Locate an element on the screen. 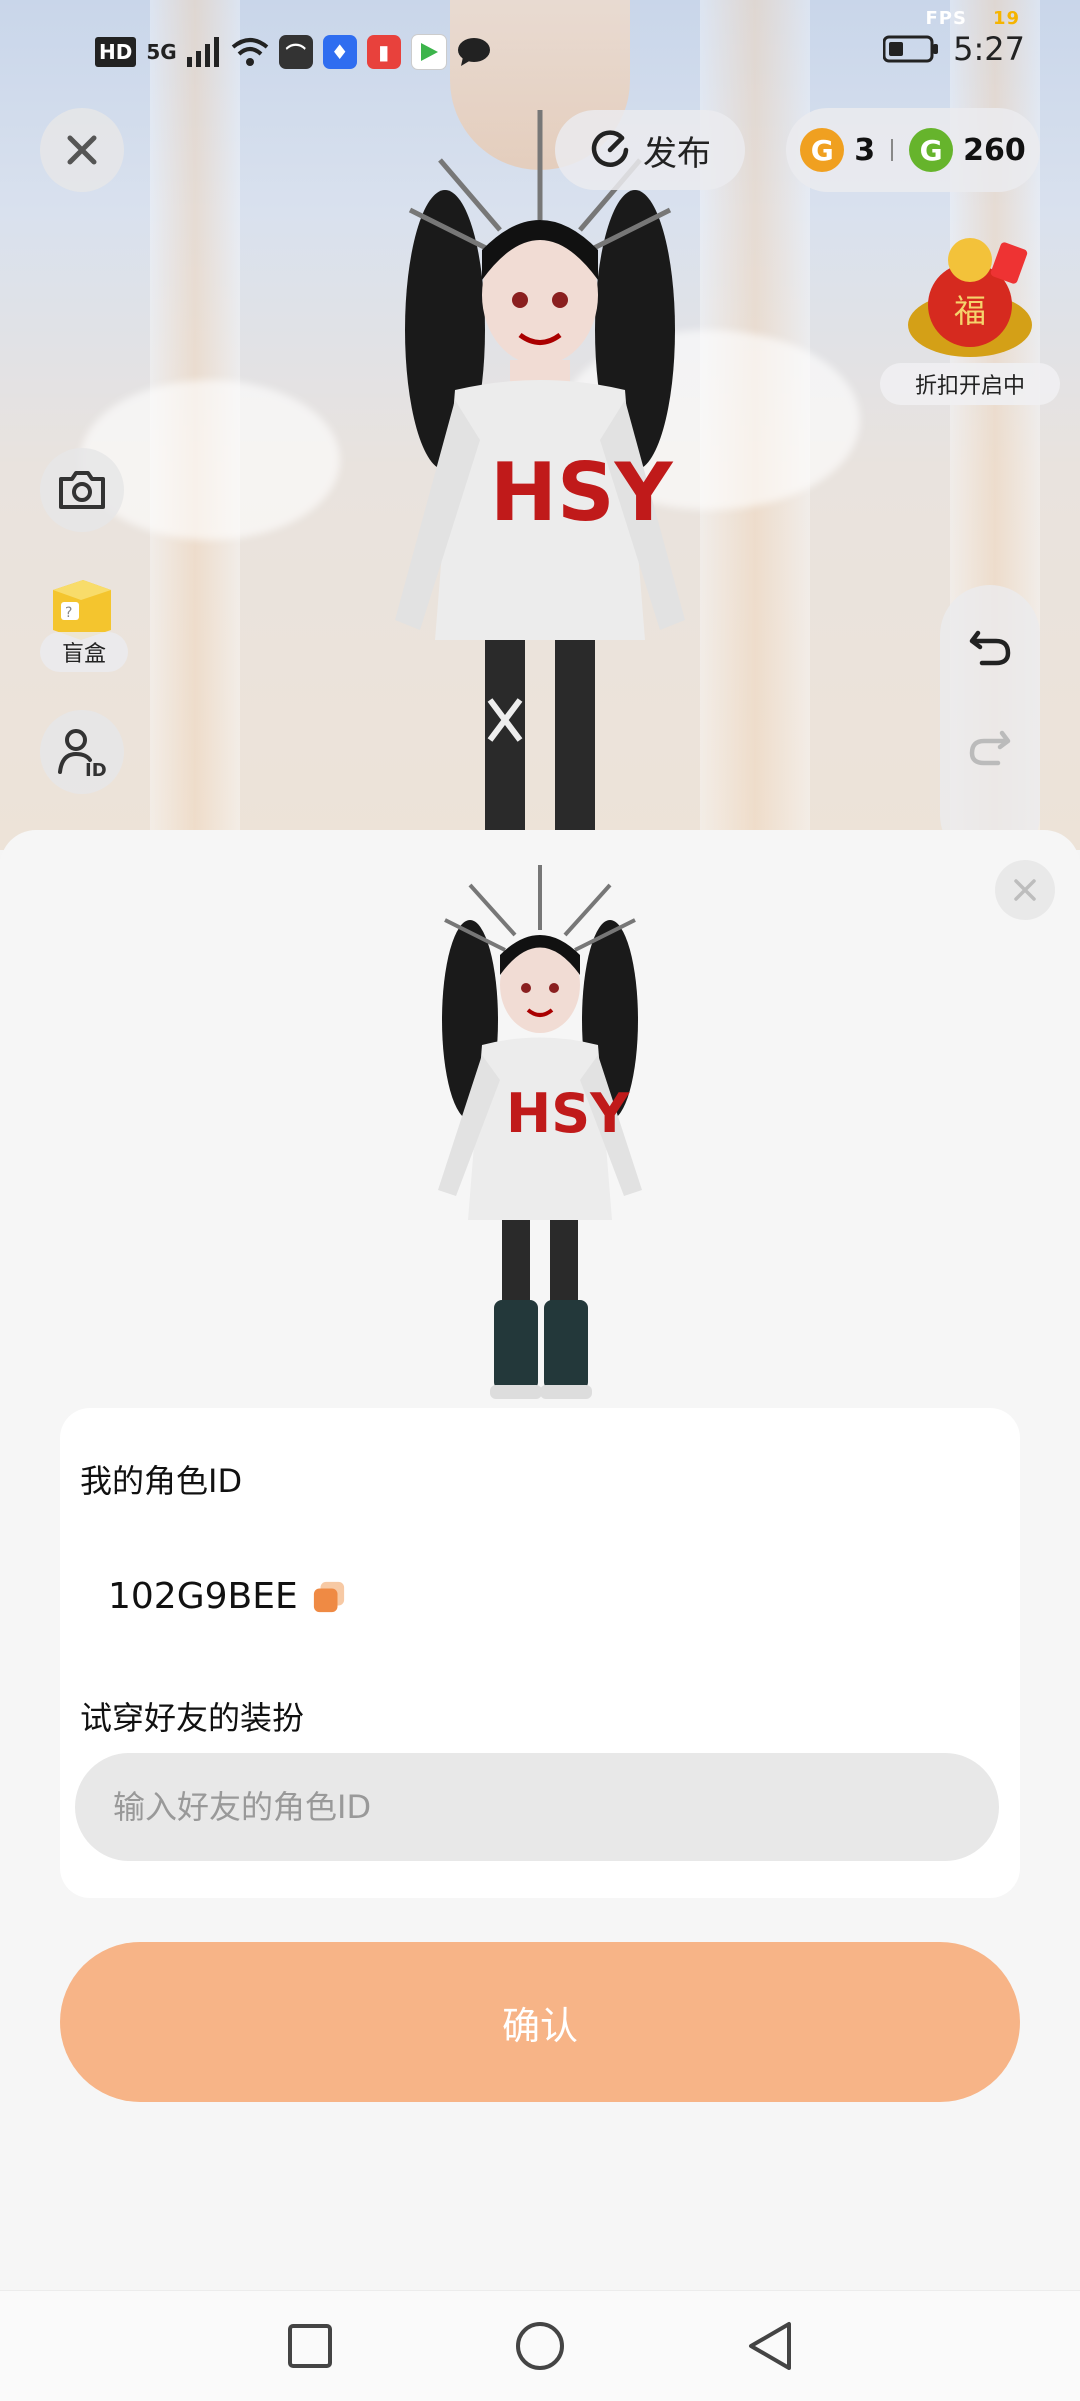 The width and height of the screenshot is (1080, 2401). svg-text: 福 is located at coordinates (970, 311).